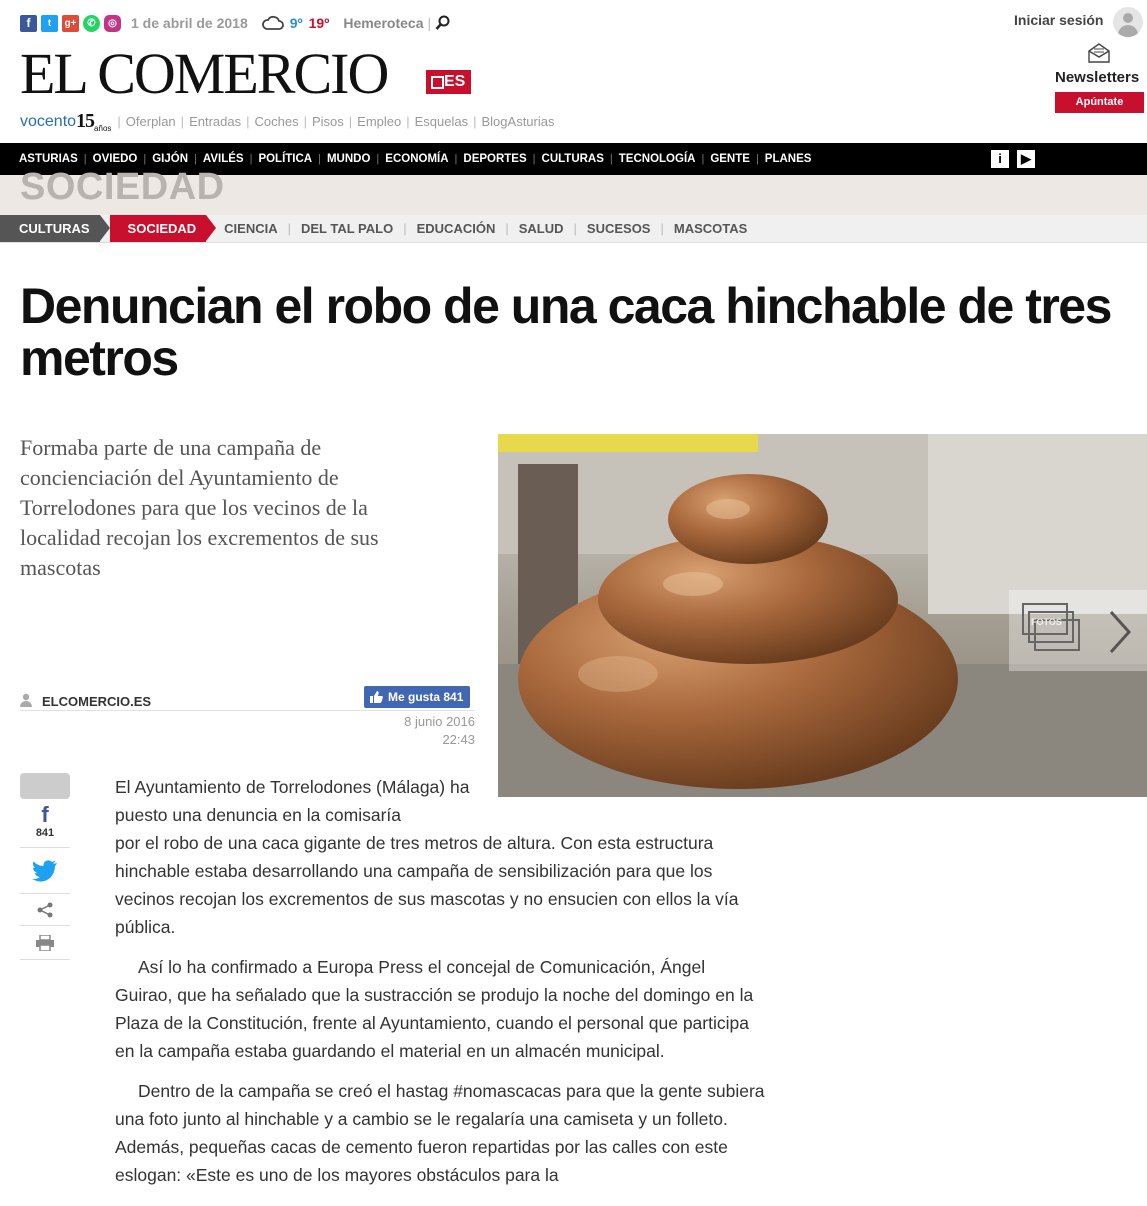 This screenshot has width=1147, height=1206. I want to click on temp-min: 9º, so click(296, 23).